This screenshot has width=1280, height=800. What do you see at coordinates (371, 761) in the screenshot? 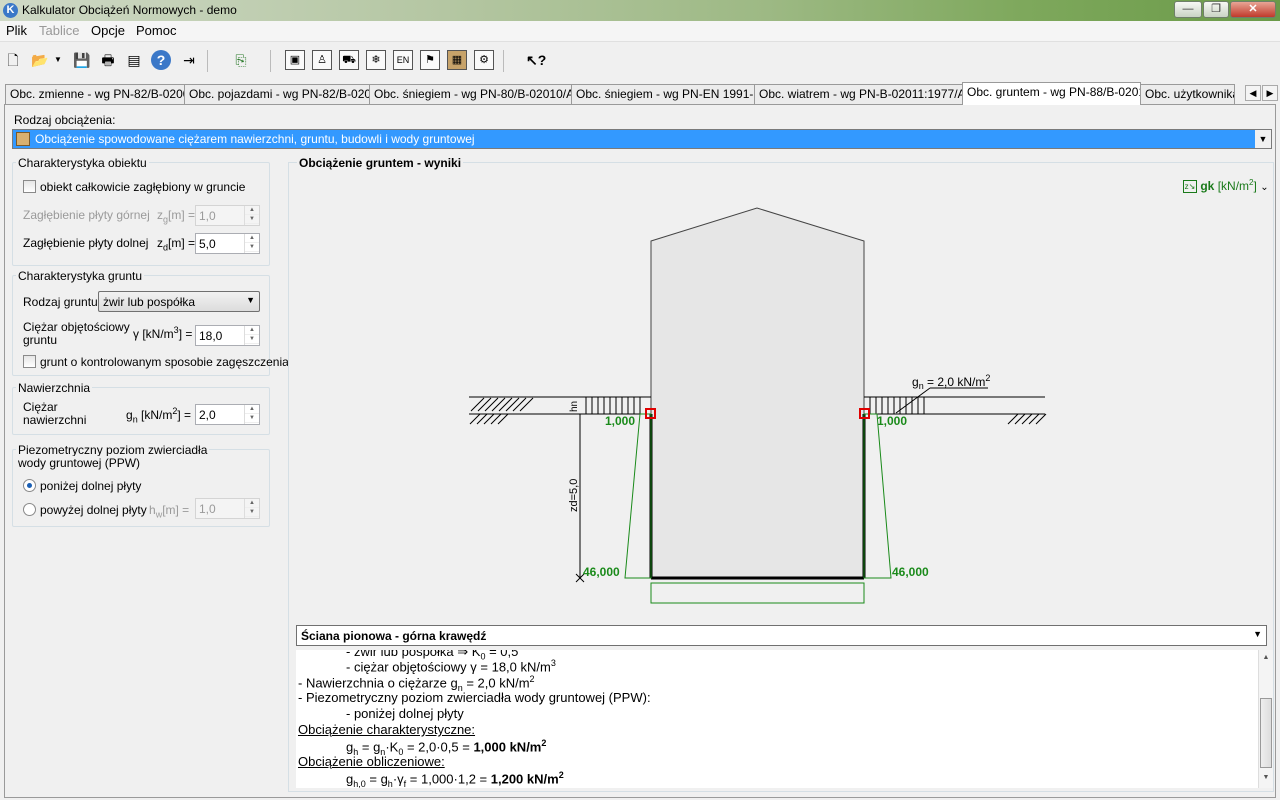
I see `report-heading: Obciążenie obliczeniowe:` at bounding box center [371, 761].